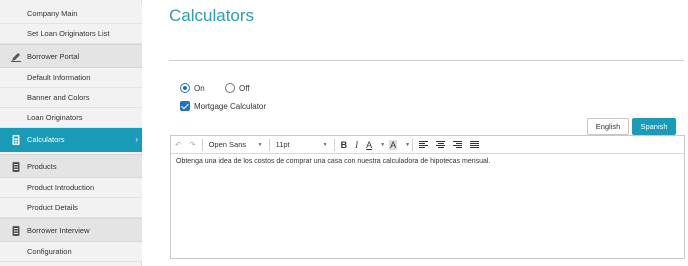  I want to click on chevron-right-icon: ›, so click(136, 139).